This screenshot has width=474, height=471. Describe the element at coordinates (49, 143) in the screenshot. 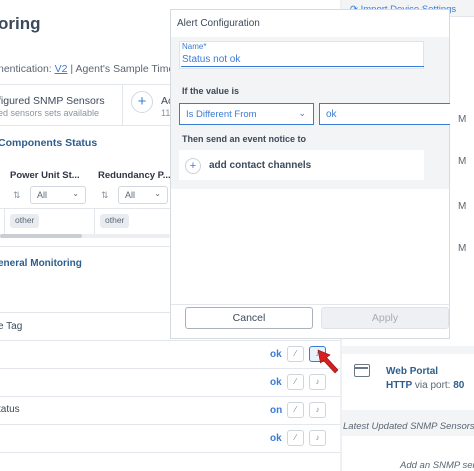

I see `components-status-heading: Components Status` at that location.